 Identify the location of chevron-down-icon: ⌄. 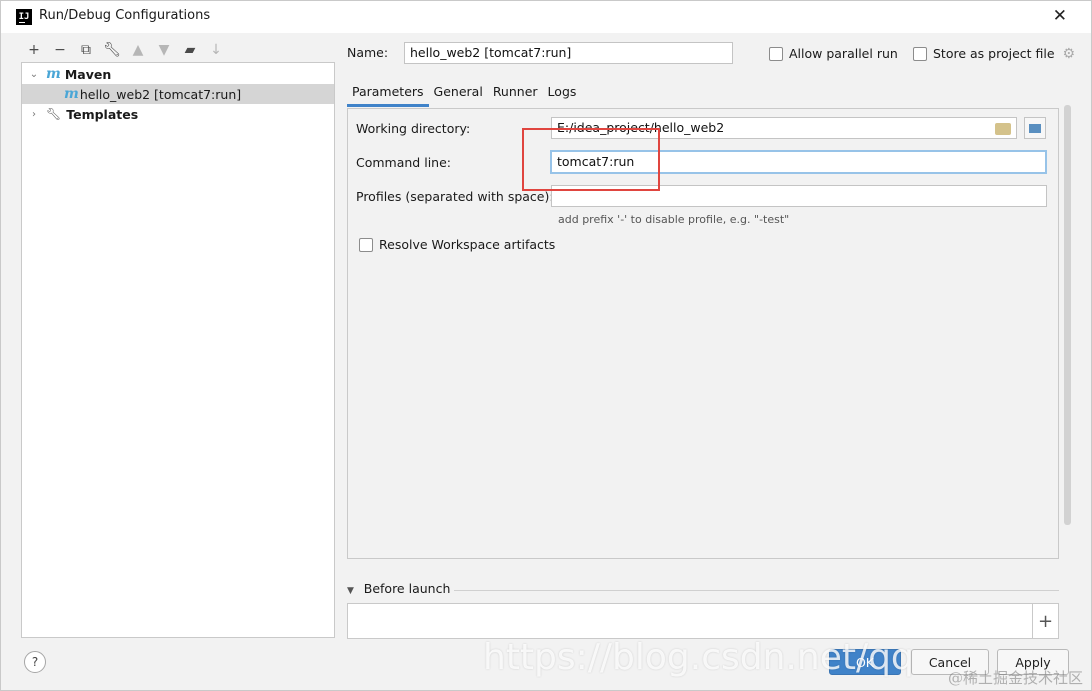
(34, 74).